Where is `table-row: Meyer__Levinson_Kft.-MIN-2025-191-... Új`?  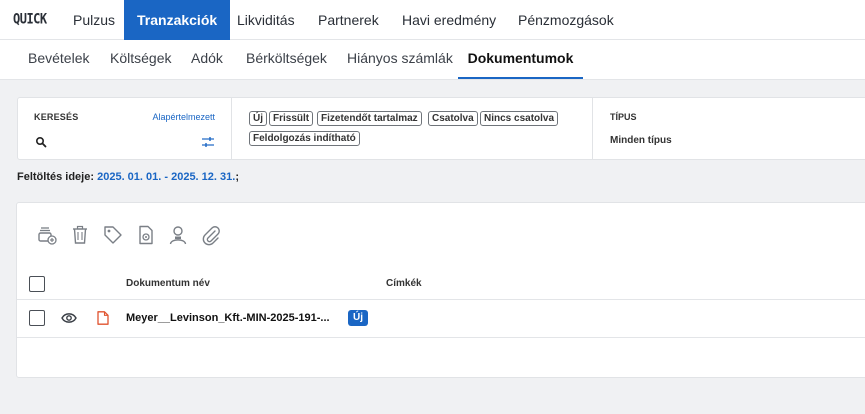 table-row: Meyer__Levinson_Kft.-MIN-2025-191-... Új is located at coordinates (441, 319).